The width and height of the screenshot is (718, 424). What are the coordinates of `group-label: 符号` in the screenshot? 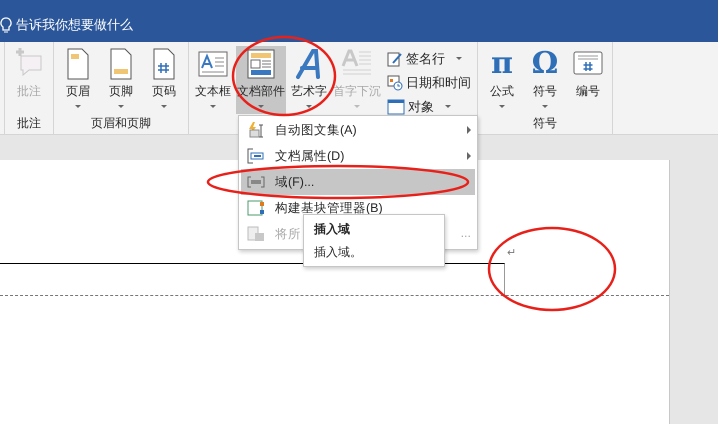 It's located at (545, 123).